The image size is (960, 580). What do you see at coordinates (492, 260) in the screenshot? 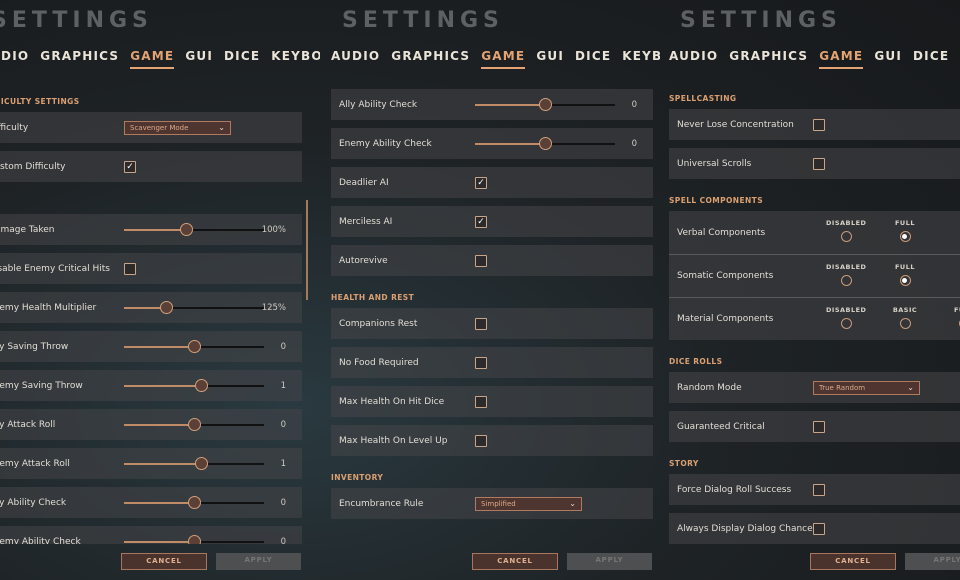
I see `setting-autorevive: Autorevive` at bounding box center [492, 260].